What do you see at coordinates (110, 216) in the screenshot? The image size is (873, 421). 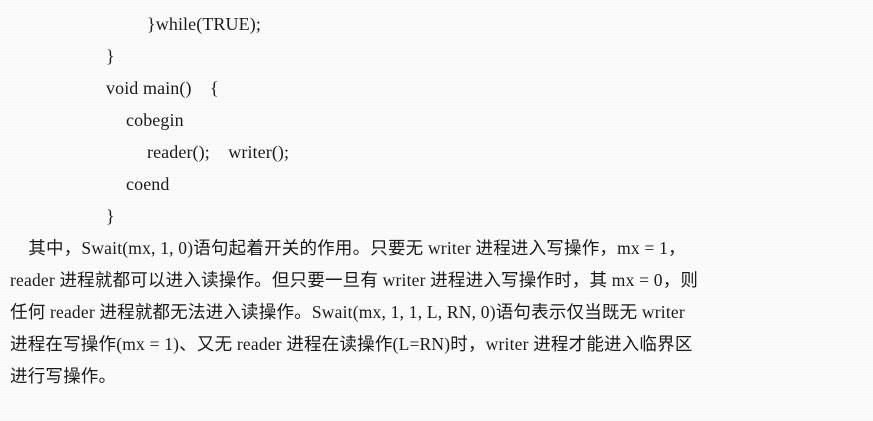 I see `code-line-final-brace: }` at bounding box center [110, 216].